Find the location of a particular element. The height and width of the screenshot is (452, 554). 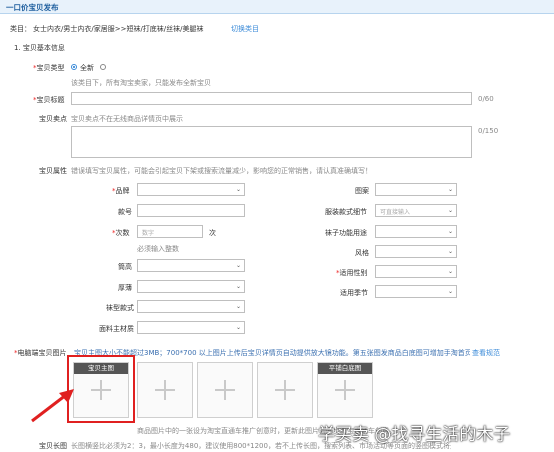

item-title-counter: 0/60 is located at coordinates (486, 99).